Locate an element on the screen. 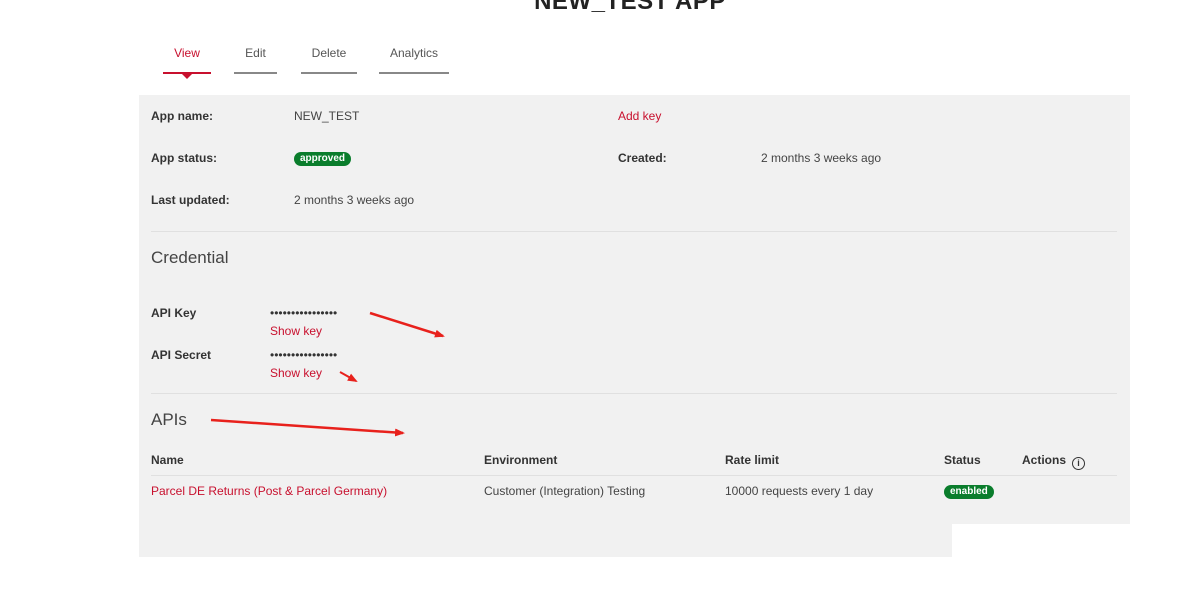 The width and height of the screenshot is (1197, 595). page-title: NEW_TEST APP is located at coordinates (630, 7).